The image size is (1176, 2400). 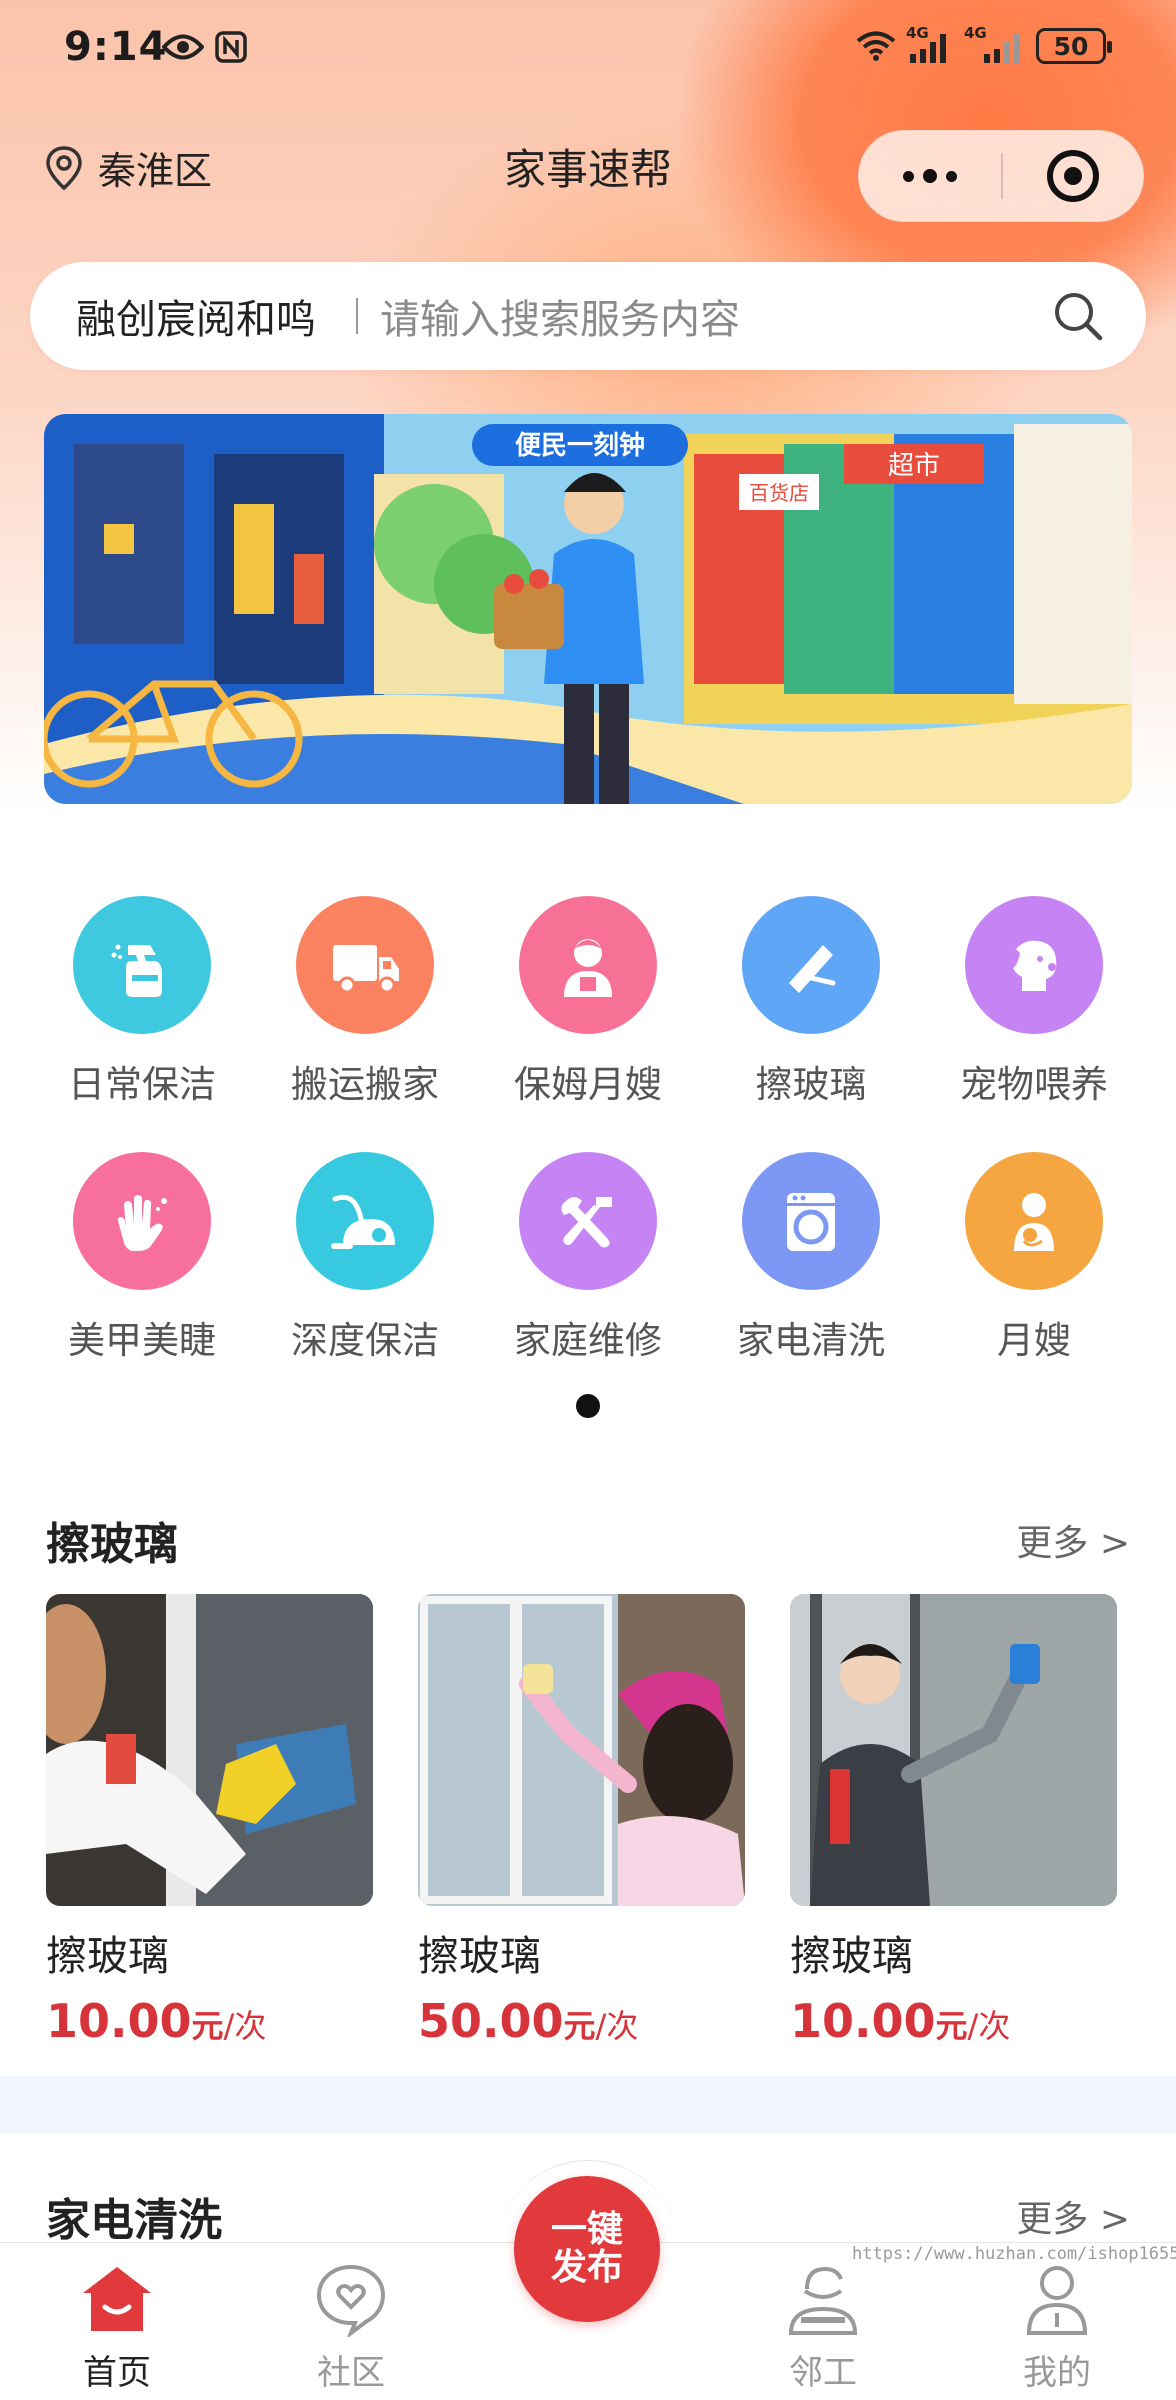 What do you see at coordinates (351, 2373) in the screenshot?
I see `tab-label: 社区` at bounding box center [351, 2373].